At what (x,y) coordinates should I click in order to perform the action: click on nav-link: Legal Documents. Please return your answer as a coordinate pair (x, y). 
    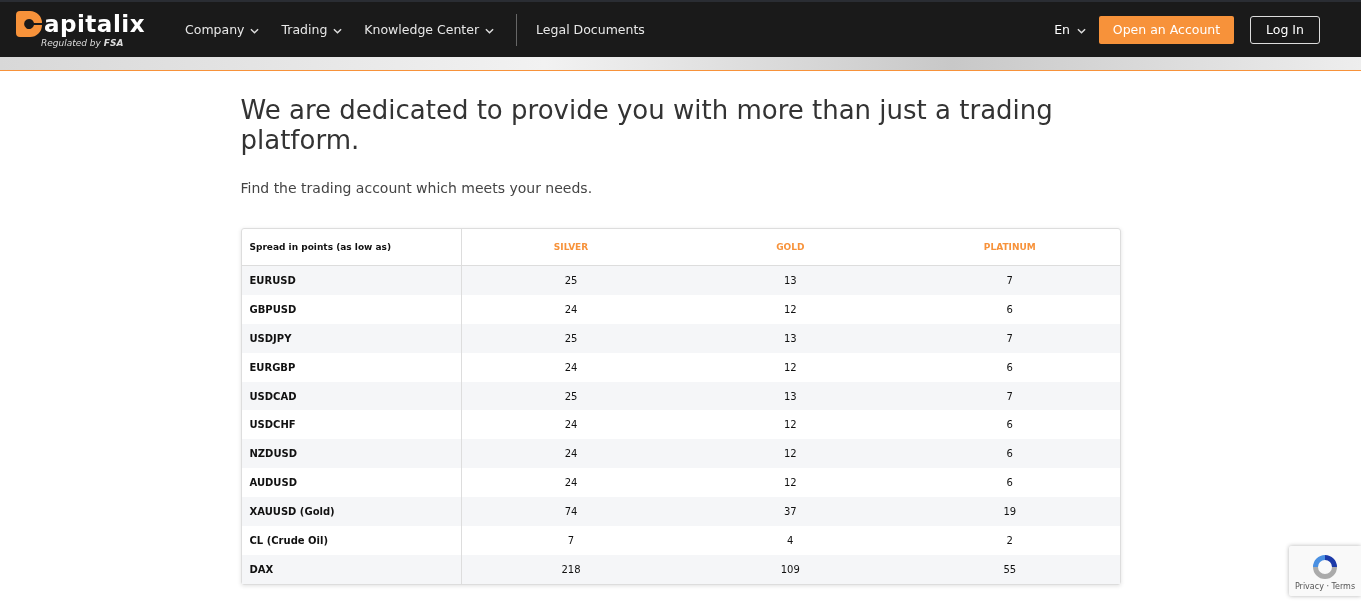
    Looking at the image, I should click on (590, 29).